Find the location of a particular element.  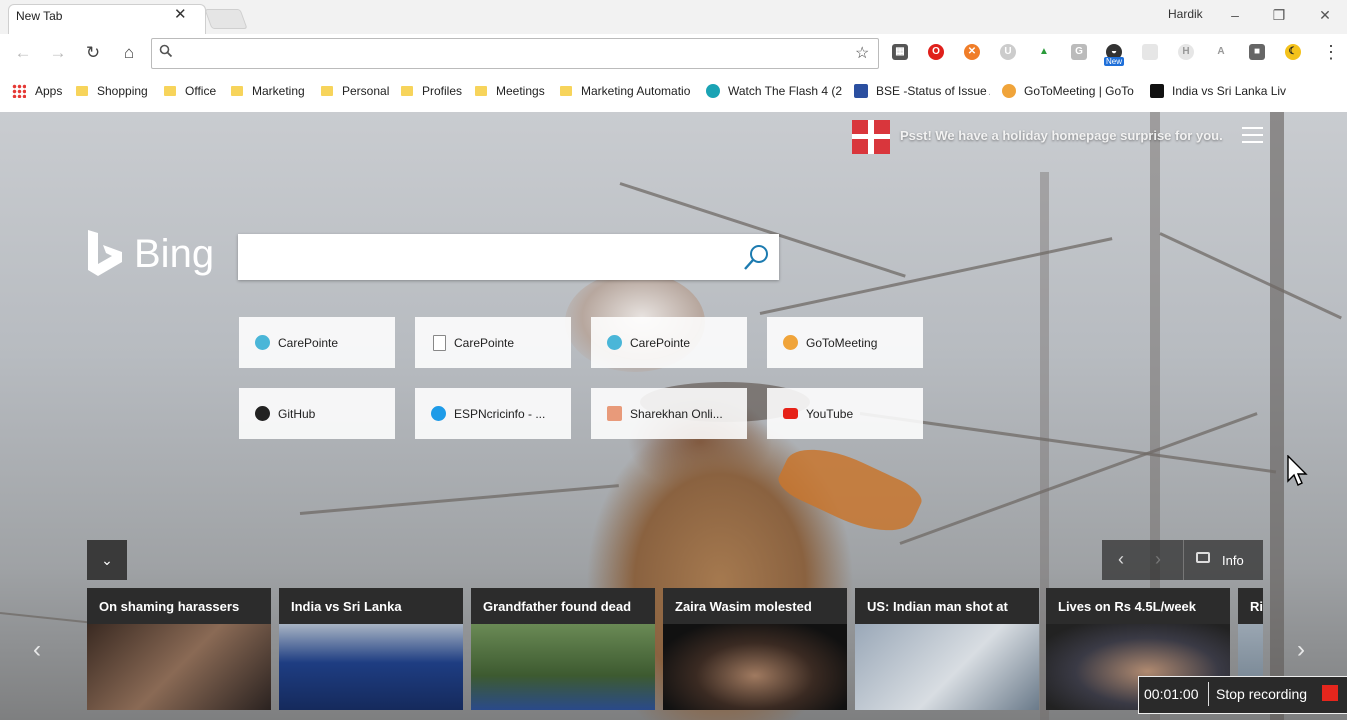

news-prev-icon: ‹ is located at coordinates (37, 650).